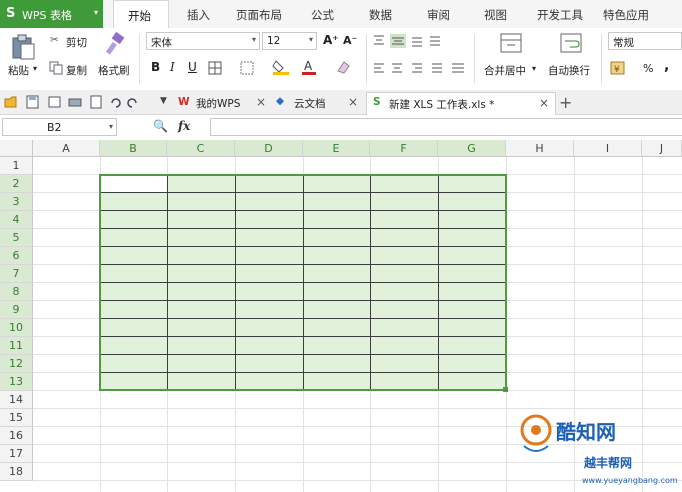 The image size is (682, 492). What do you see at coordinates (54, 40) in the screenshot?
I see `scissors-icon: ✂` at bounding box center [54, 40].